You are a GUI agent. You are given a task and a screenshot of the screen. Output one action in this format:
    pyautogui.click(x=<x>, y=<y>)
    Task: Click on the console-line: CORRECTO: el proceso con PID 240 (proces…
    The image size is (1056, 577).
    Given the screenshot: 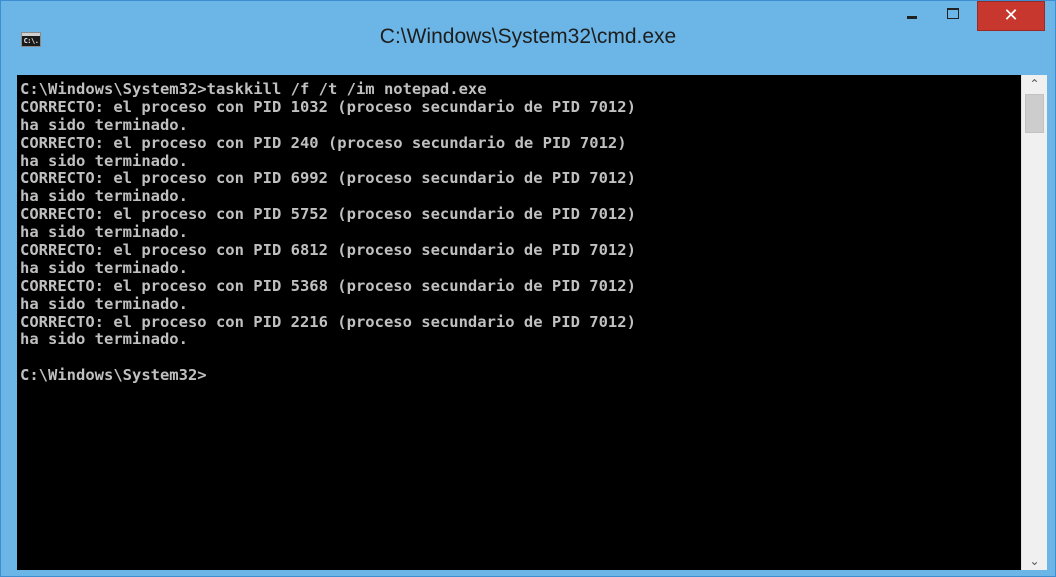 What is the action you would take?
    pyautogui.click(x=323, y=142)
    